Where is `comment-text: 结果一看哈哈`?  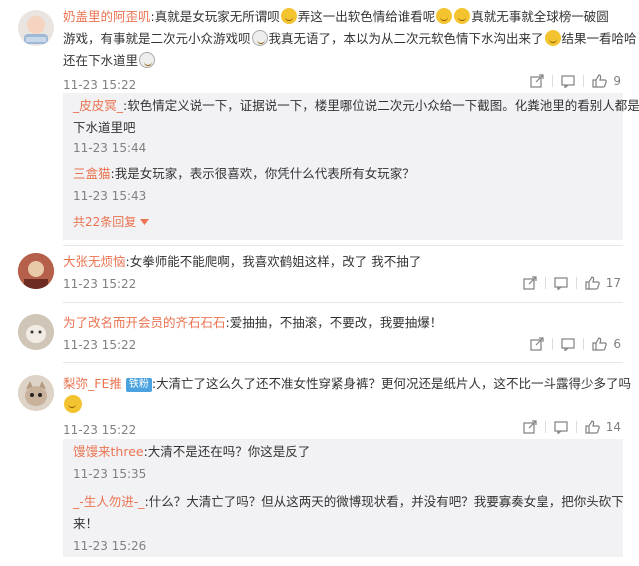
comment-text: 结果一看哈哈 is located at coordinates (599, 38).